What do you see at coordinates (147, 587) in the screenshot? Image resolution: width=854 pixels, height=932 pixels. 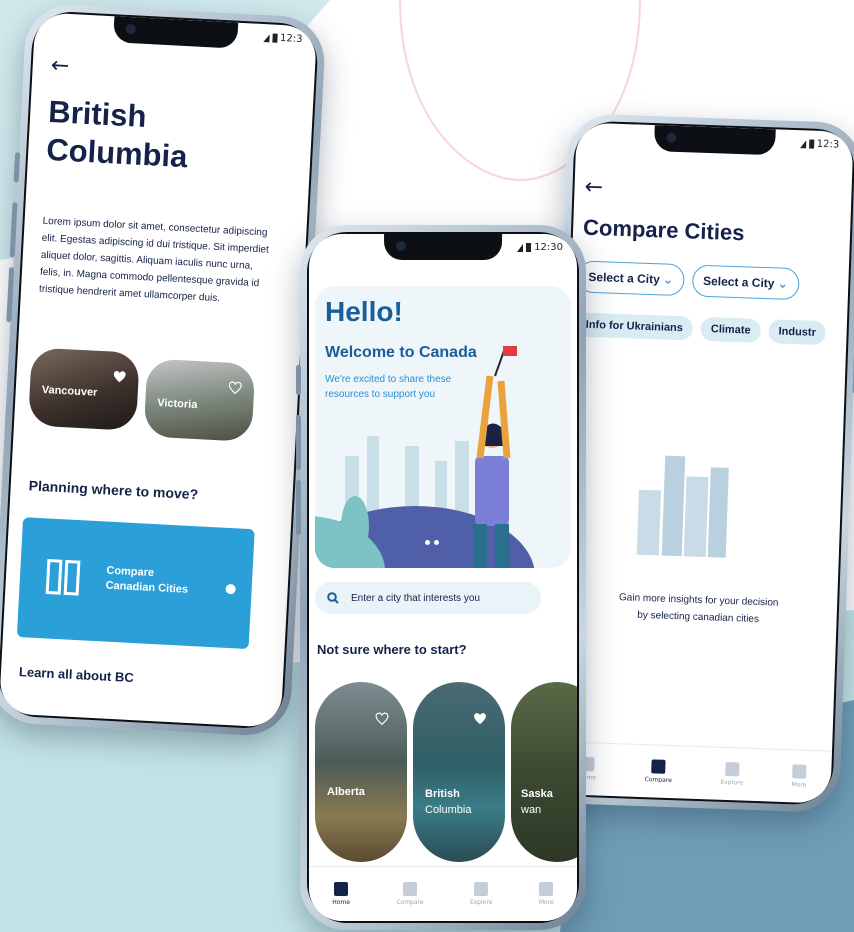 I see `compare-card-line2: Canadian Cities` at bounding box center [147, 587].